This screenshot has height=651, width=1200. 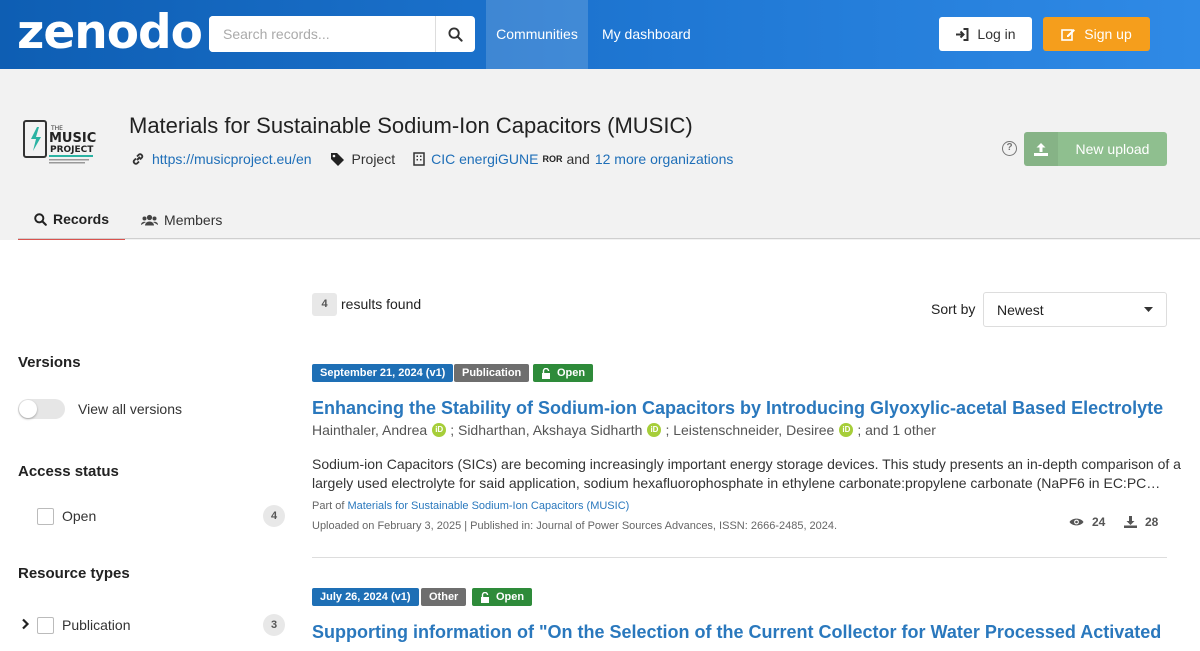 I want to click on login-label: Log in, so click(x=996, y=34).